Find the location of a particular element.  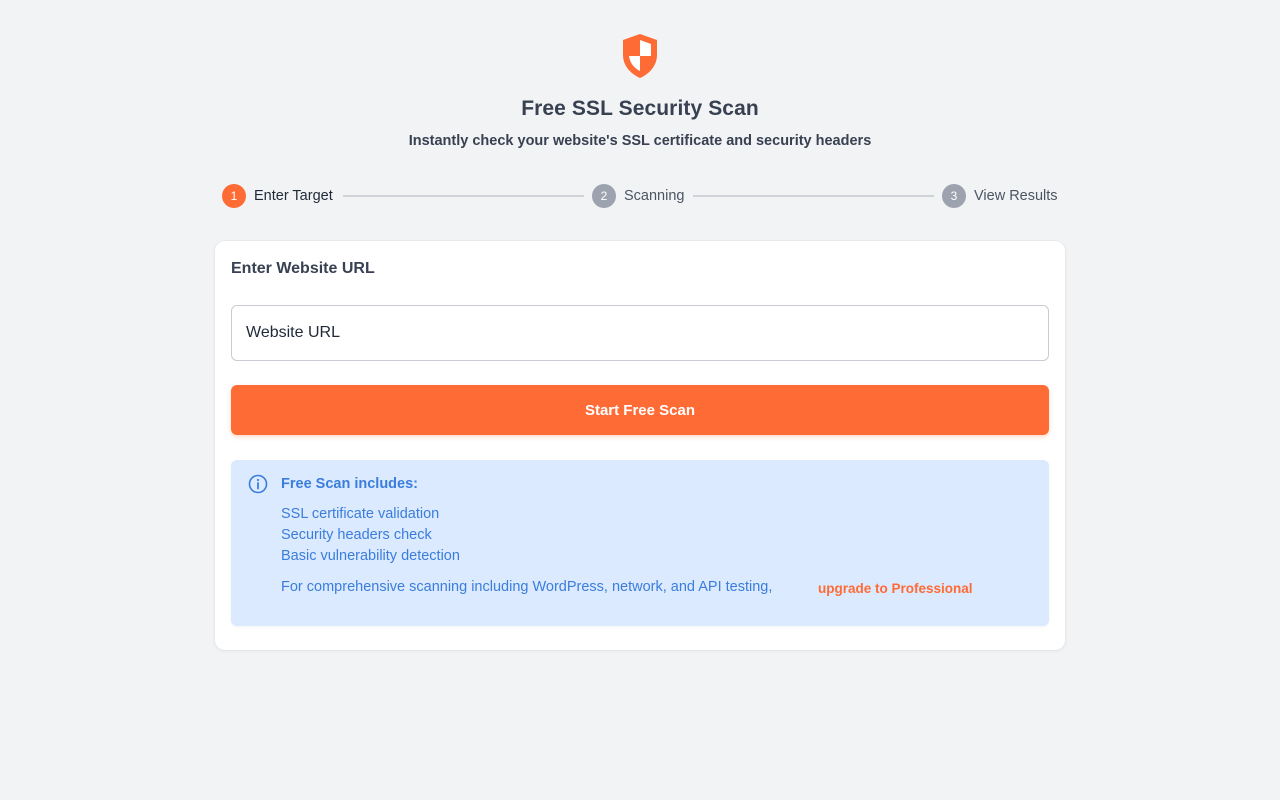

list-item: Security headers check is located at coordinates (356, 535).